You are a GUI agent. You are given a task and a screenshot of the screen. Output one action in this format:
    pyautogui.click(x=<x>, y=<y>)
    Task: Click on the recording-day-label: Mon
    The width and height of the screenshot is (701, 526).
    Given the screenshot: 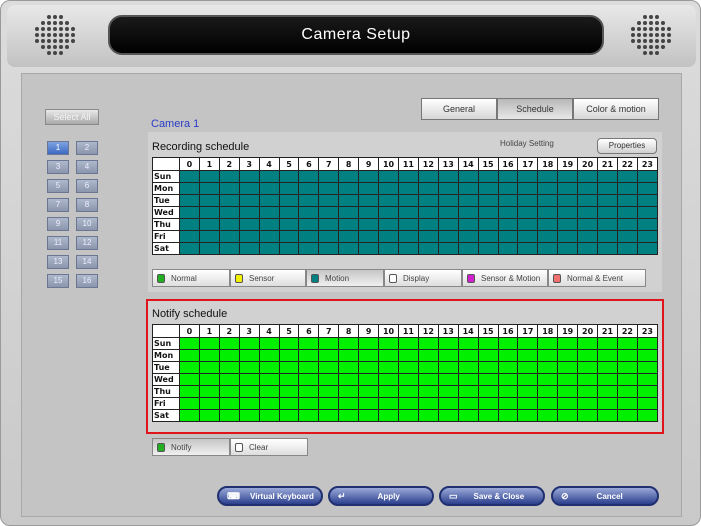 What is the action you would take?
    pyautogui.click(x=166, y=188)
    